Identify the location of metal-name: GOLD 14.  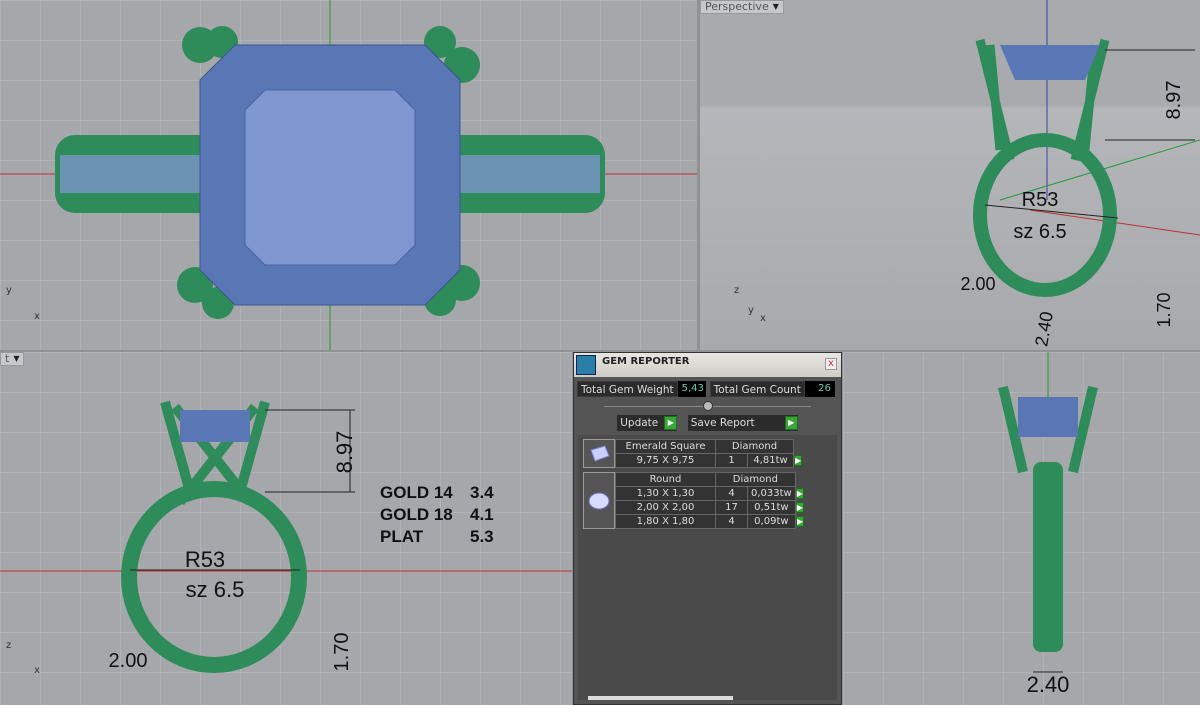
(416, 492).